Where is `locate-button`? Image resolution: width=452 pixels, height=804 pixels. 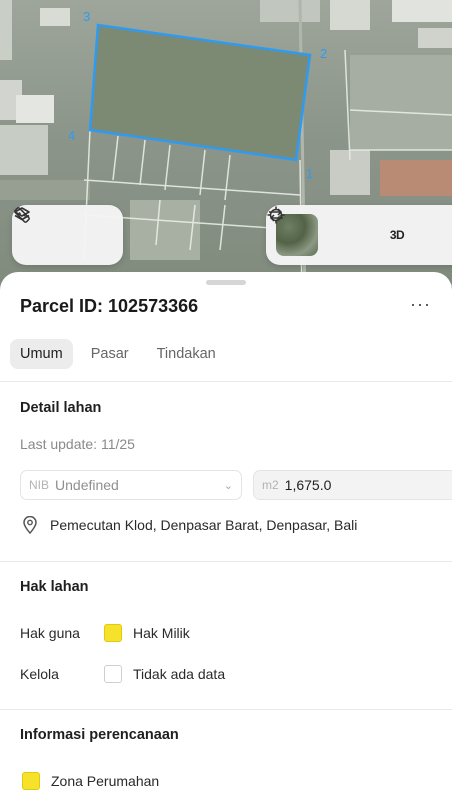
locate-button is located at coordinates (316, 229).